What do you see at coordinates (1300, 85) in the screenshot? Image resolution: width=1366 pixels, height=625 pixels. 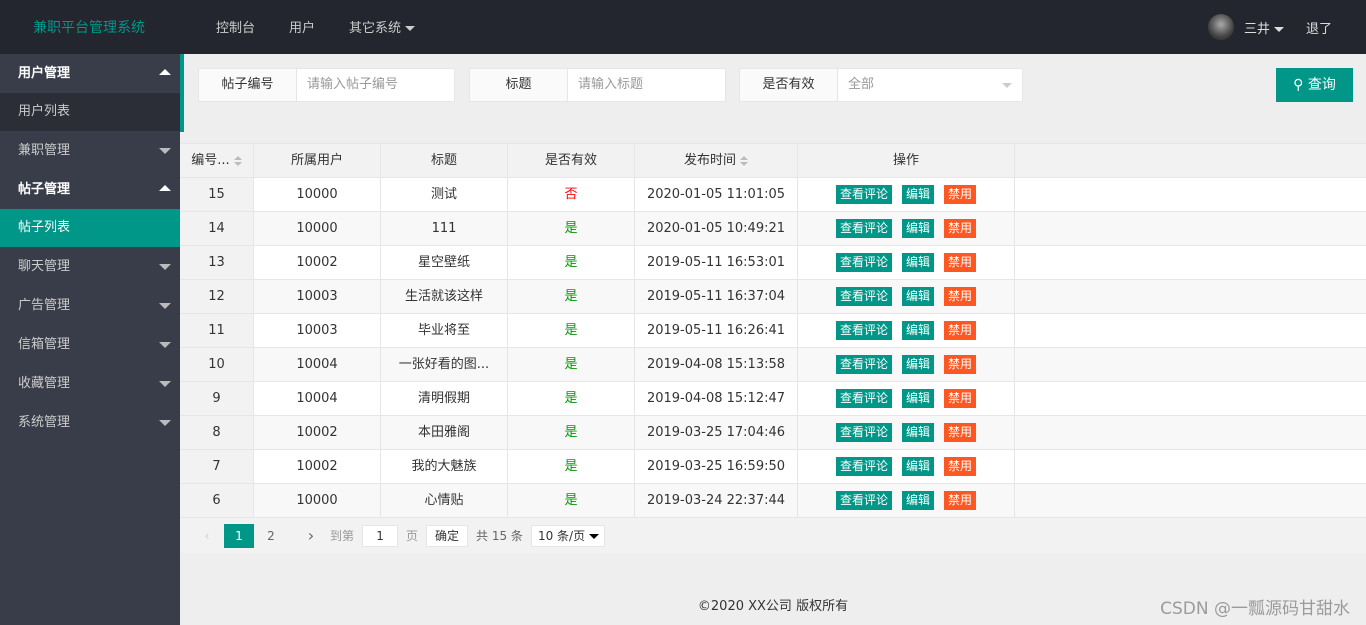 I see `search-icon: ⚲` at bounding box center [1300, 85].